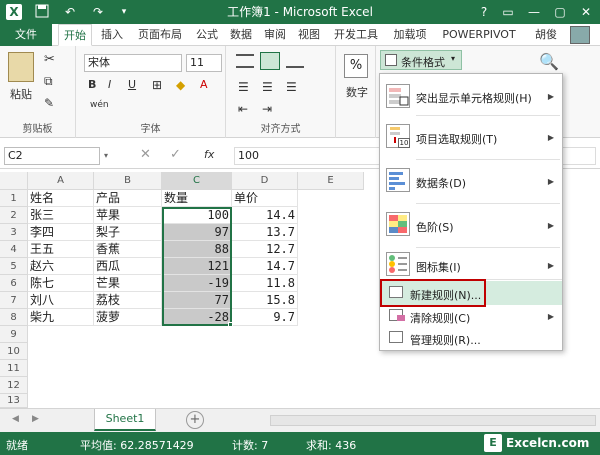 The image size is (600, 455). Describe the element at coordinates (471, 182) in the screenshot. I see `menu-item-data-bars: 数据条(D) ▶` at that location.